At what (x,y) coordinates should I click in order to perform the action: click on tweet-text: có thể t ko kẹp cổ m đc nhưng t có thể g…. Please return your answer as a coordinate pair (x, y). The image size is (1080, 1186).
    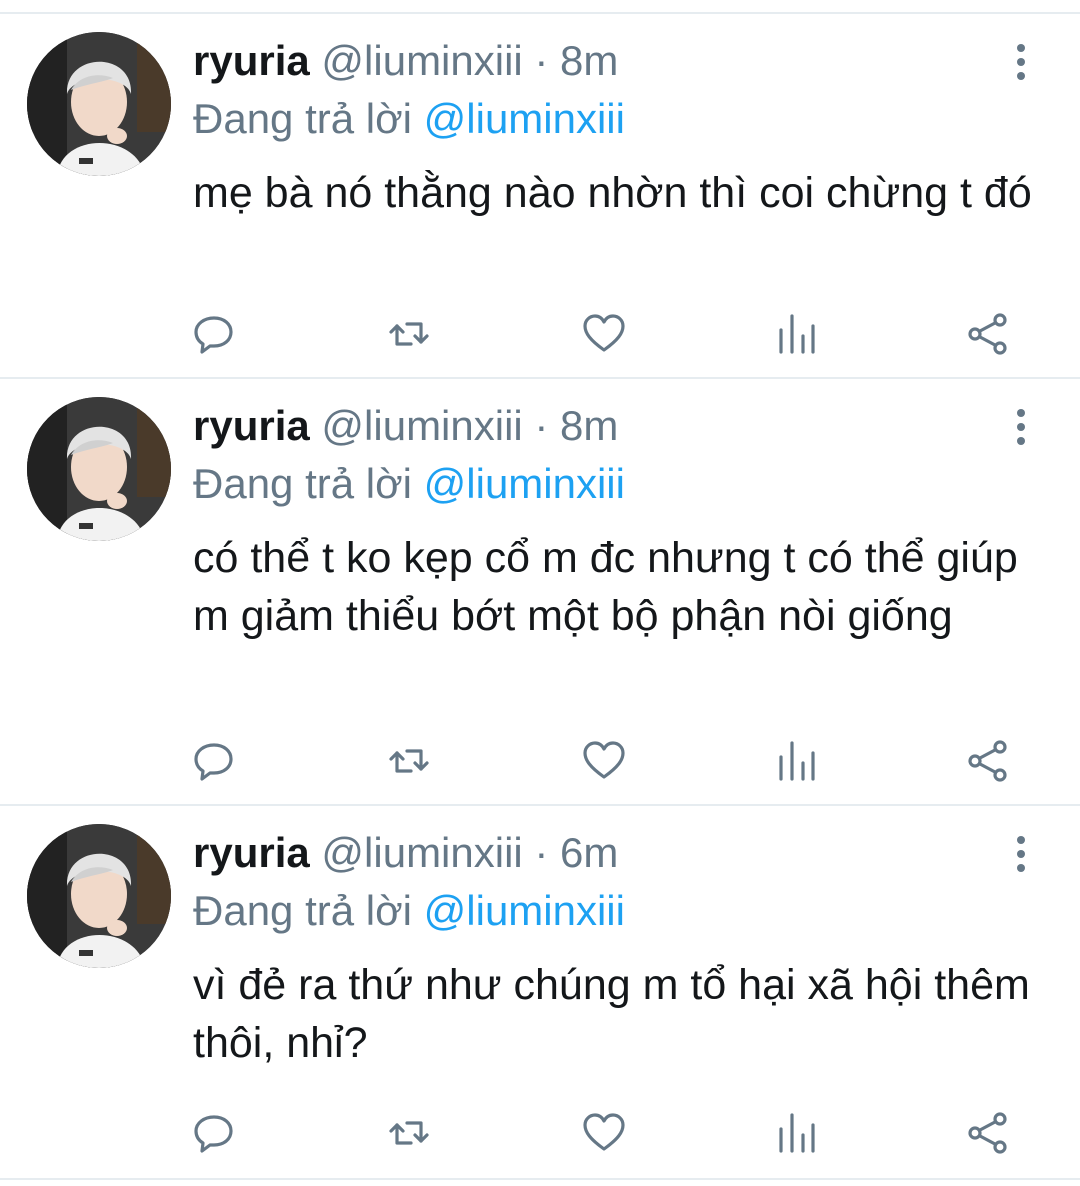
    Looking at the image, I should click on (605, 587).